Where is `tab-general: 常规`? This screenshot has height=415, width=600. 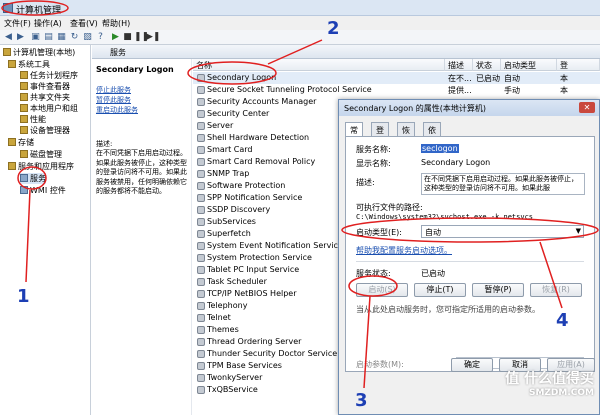
tab-general: 常规 is located at coordinates (354, 134).